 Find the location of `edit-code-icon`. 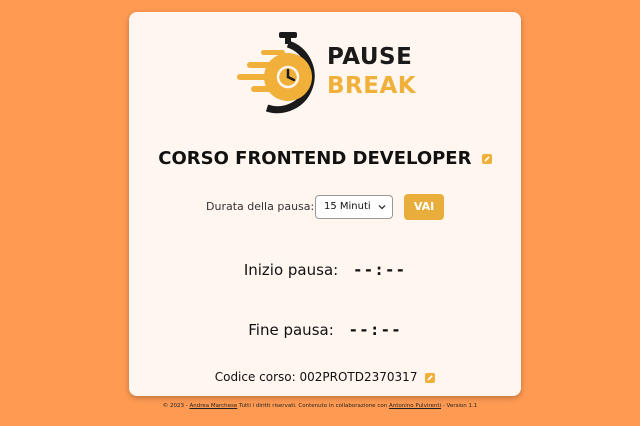

edit-code-icon is located at coordinates (430, 377).